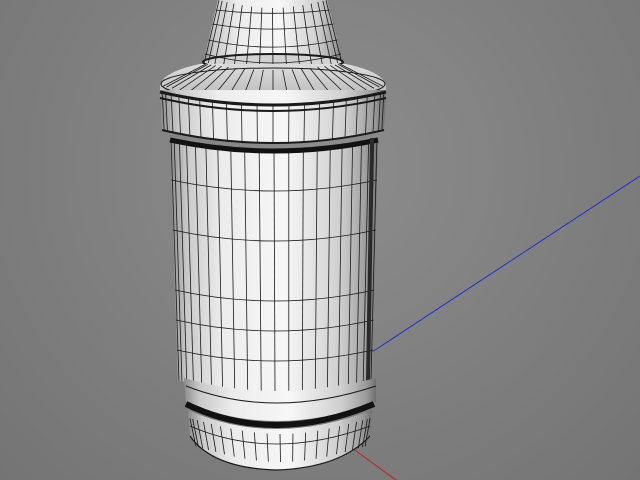  Describe the element at coordinates (273, 117) in the screenshot. I see `bottle-upper-ring` at that location.